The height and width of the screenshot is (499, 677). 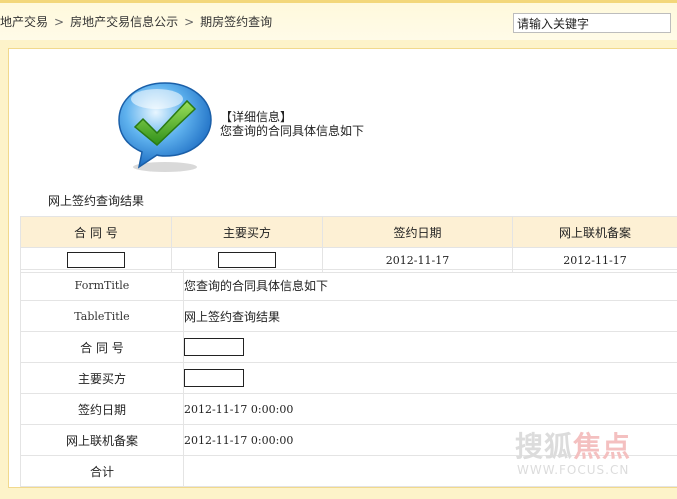 What do you see at coordinates (544, 446) in the screenshot?
I see `watermark-text-a: 搜狐` at bounding box center [544, 446].